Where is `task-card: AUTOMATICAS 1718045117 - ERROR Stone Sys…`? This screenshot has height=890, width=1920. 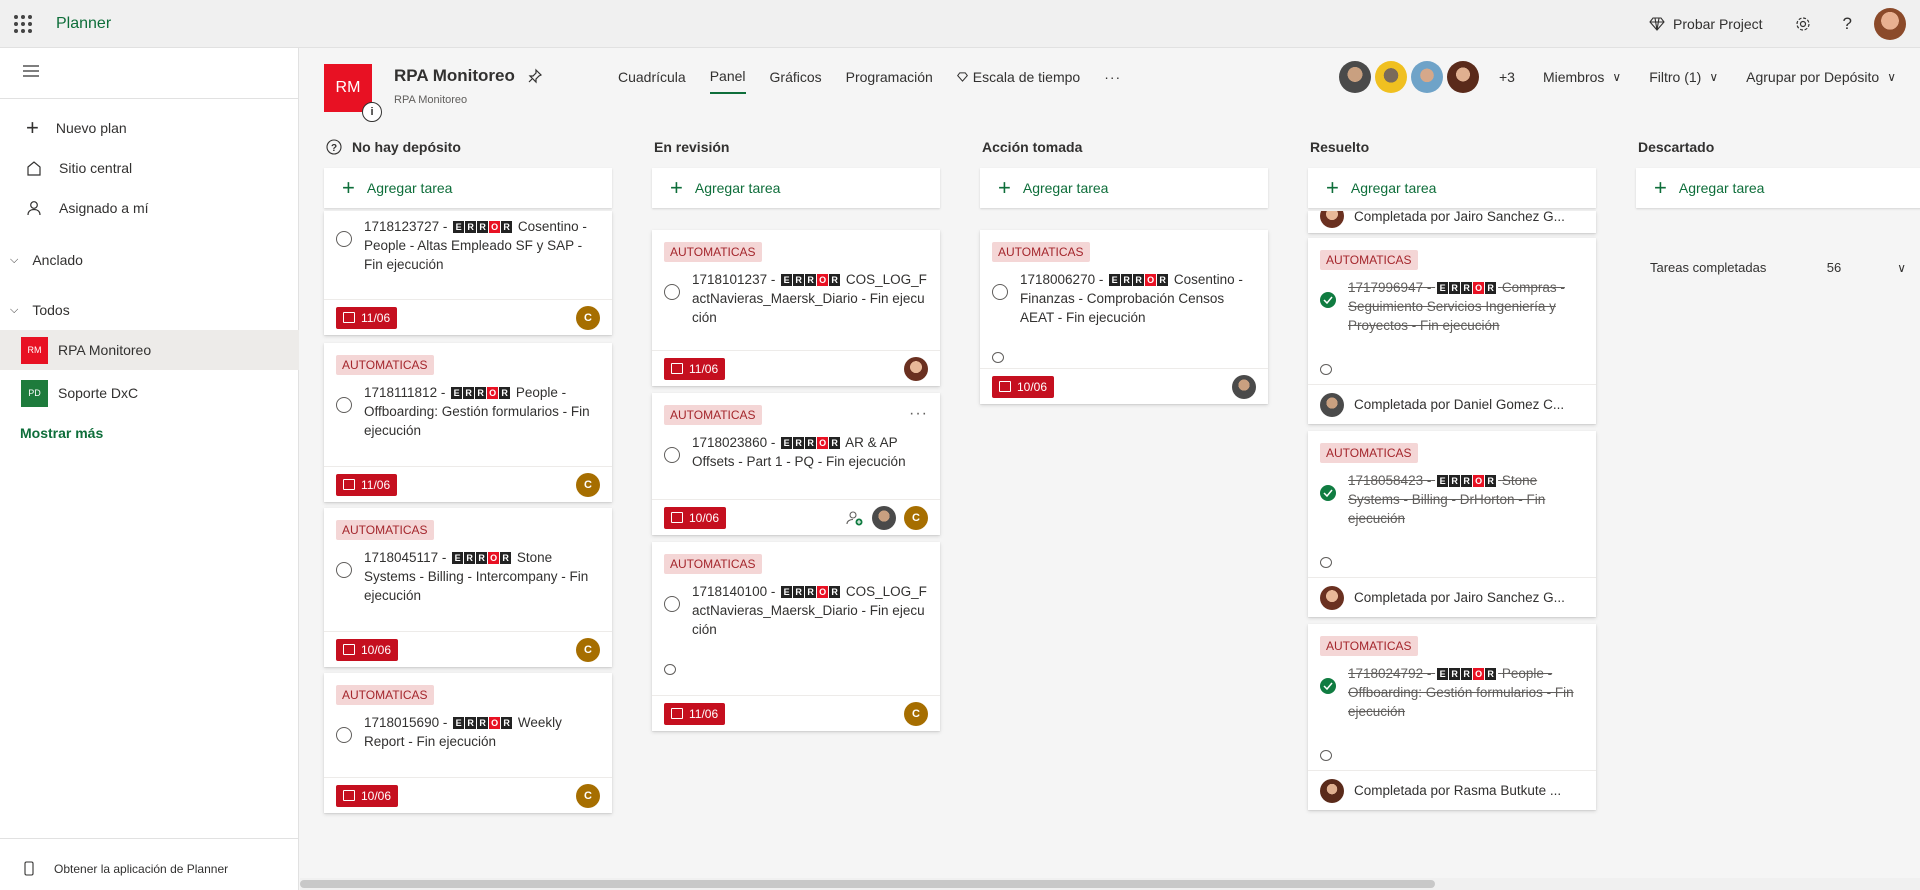
task-card: AUTOMATICAS 1718045117 - ERROR Stone Sys… is located at coordinates (468, 587).